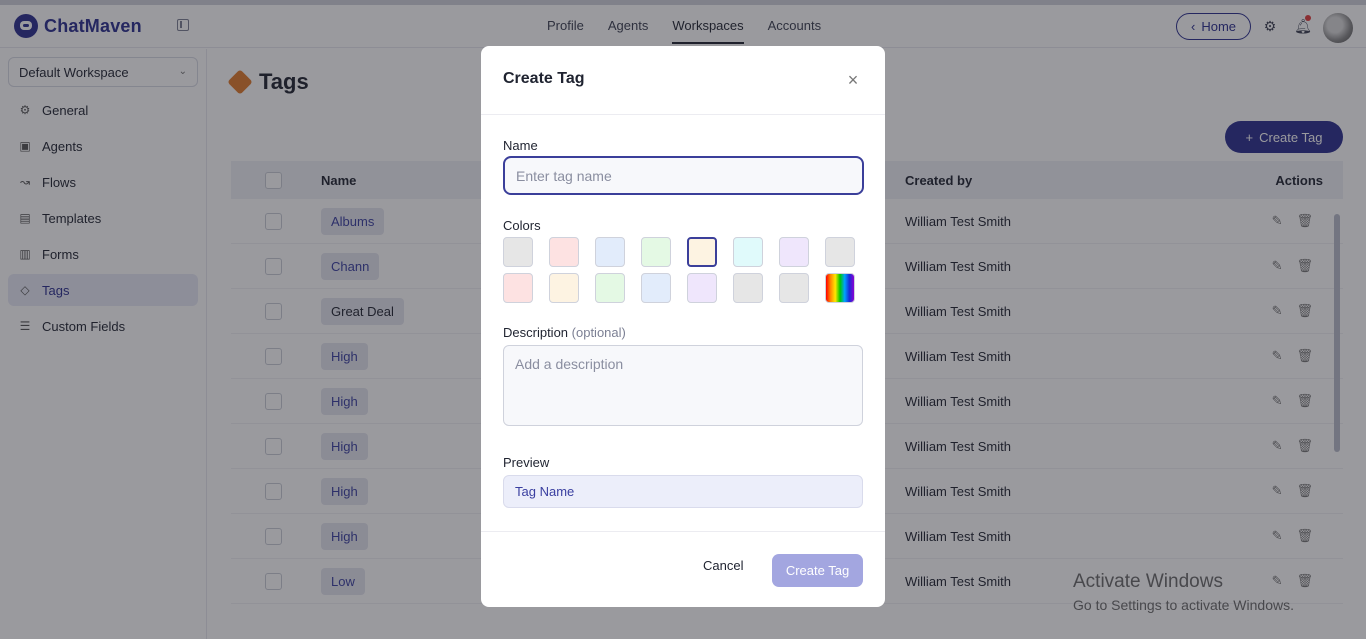  I want to click on create-tag-submit-button: Create Tag, so click(817, 570).